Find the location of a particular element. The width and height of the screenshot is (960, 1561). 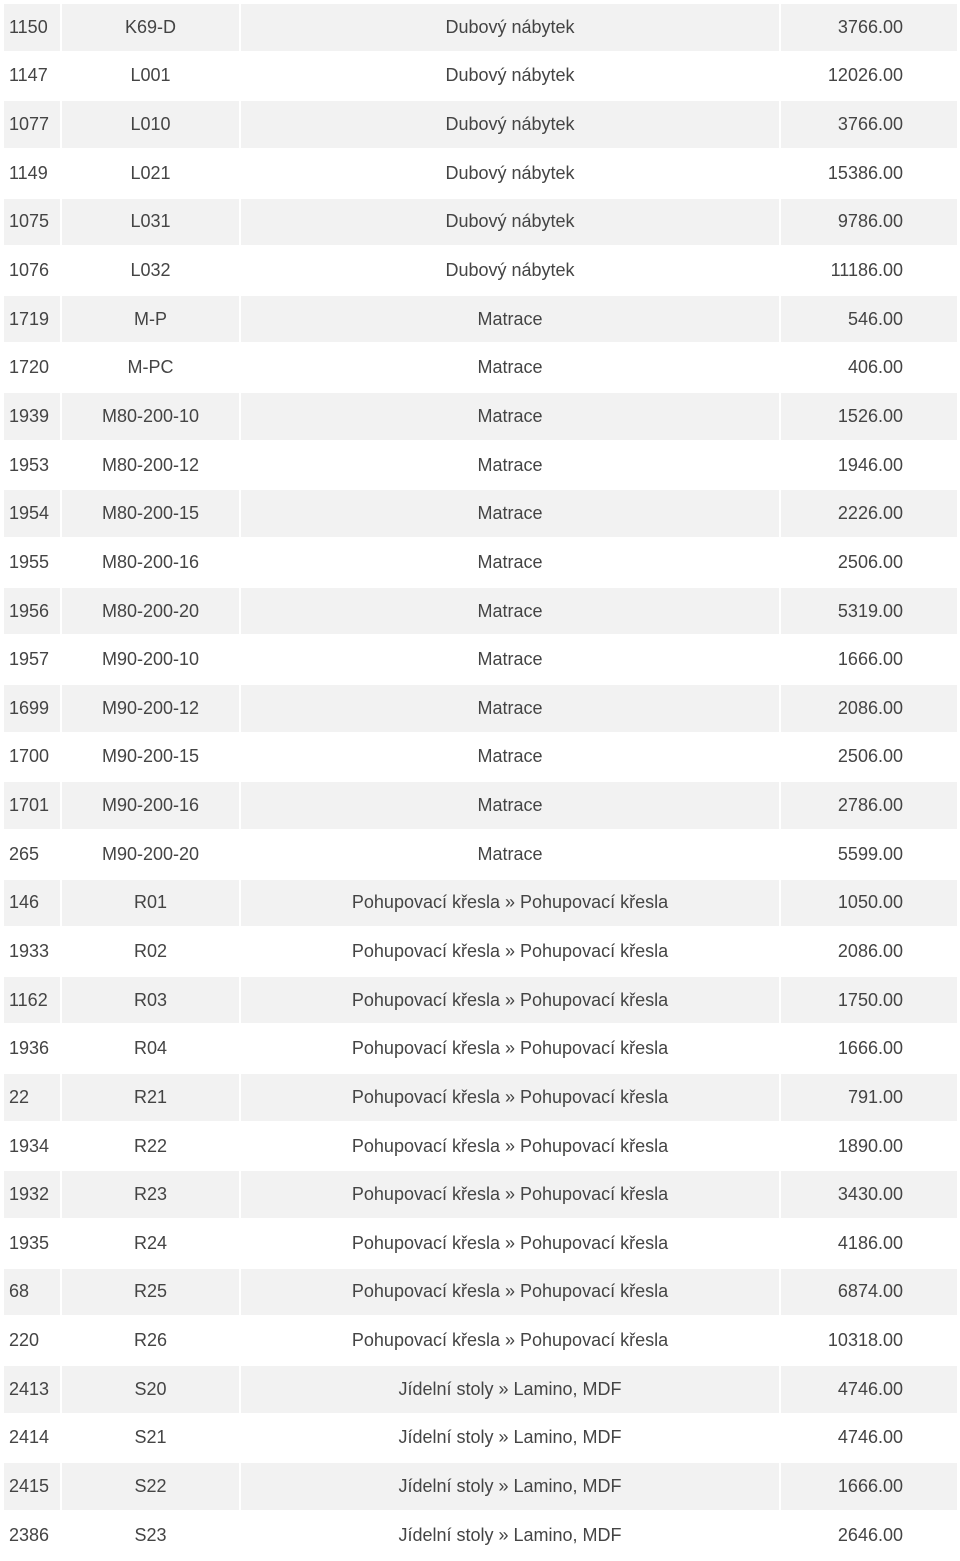

table-row: 265 M90-200-20 Matrace 5599.00 is located at coordinates (480, 854).